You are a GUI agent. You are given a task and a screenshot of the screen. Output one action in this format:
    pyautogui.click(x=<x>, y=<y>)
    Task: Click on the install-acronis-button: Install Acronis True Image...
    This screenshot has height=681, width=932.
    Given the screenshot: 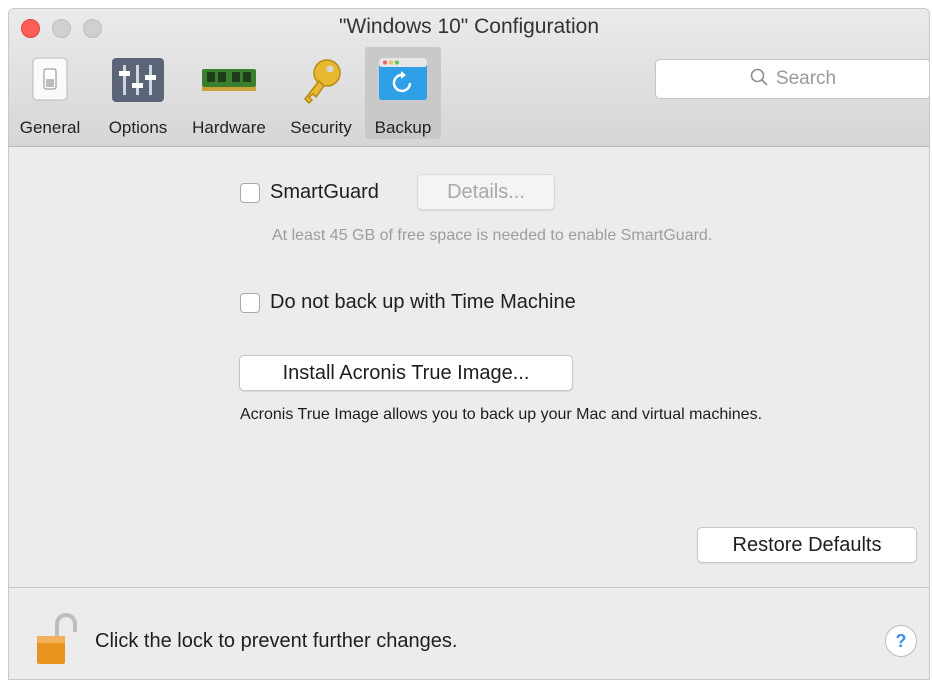 What is the action you would take?
    pyautogui.click(x=406, y=373)
    